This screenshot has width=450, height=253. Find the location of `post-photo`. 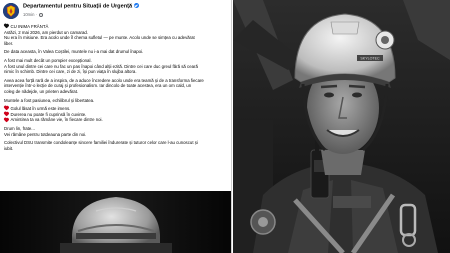

post-photo is located at coordinates (115, 222).